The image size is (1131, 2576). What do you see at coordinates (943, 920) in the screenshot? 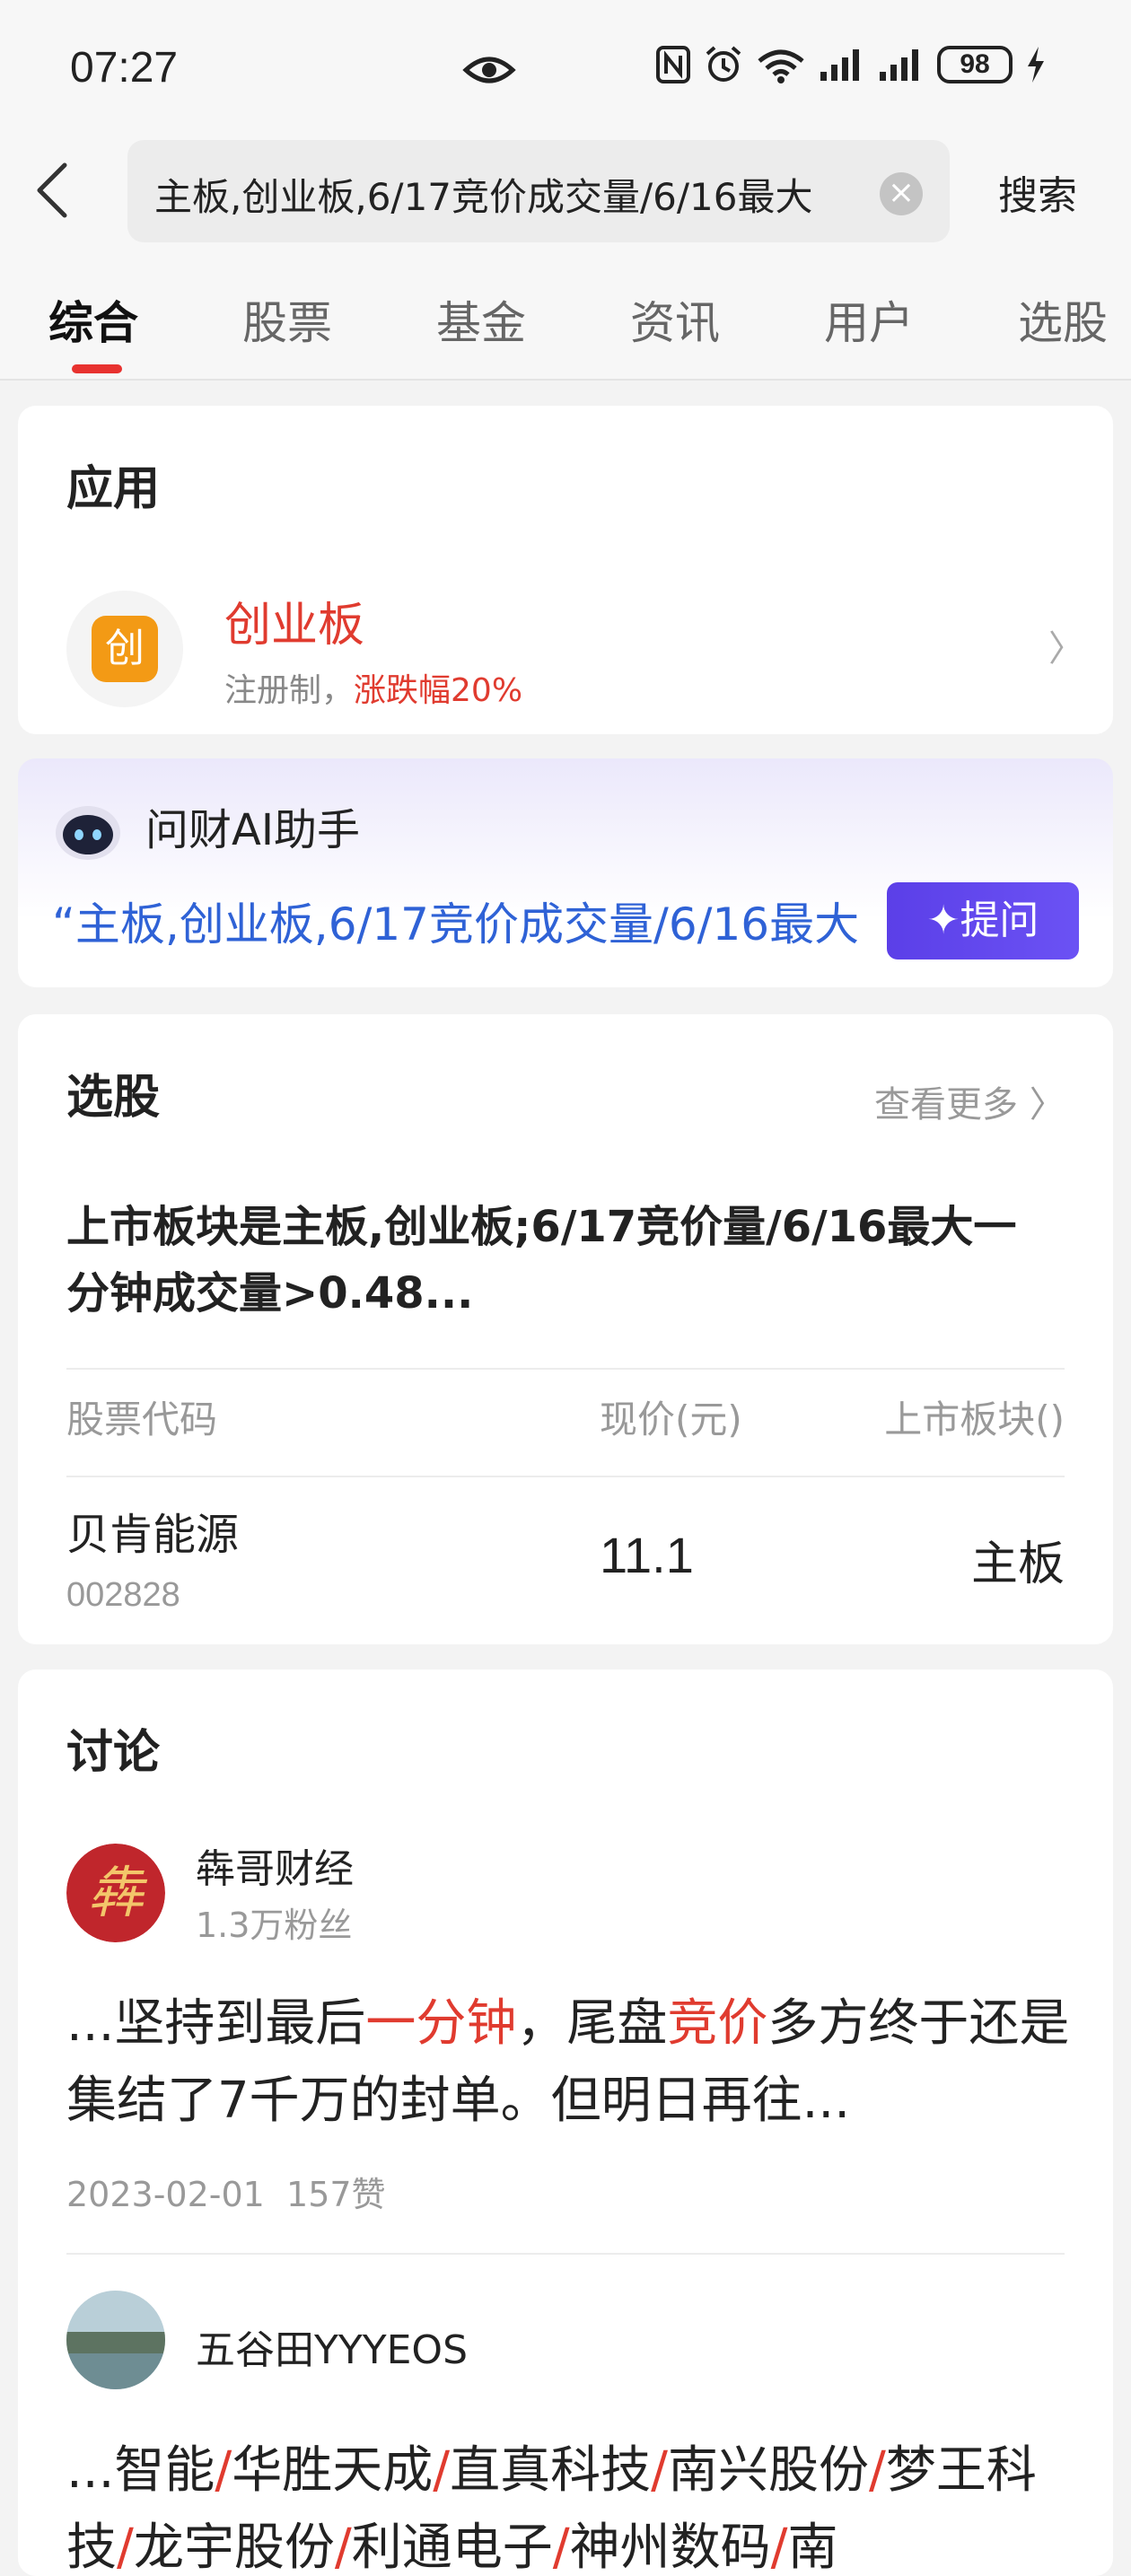
I see `sparkle-icon: ✦` at bounding box center [943, 920].